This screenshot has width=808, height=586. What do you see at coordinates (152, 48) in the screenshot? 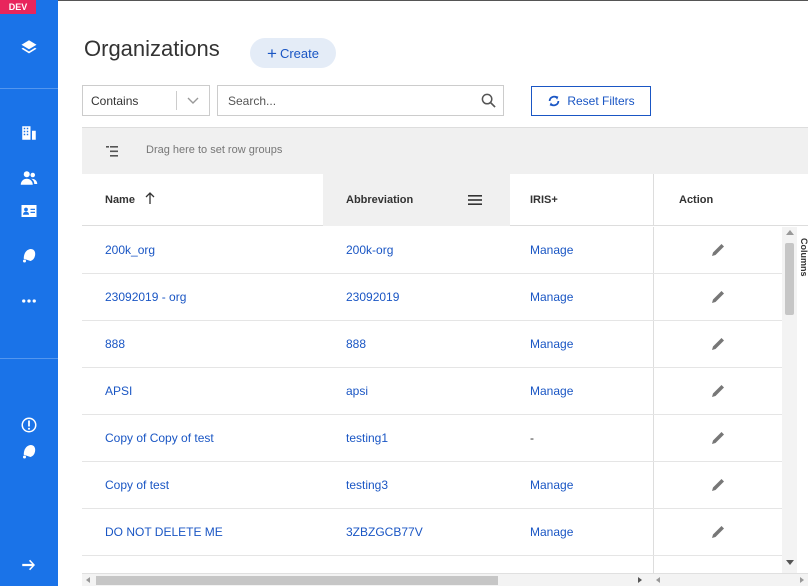
I see `page-title: Organizations` at bounding box center [152, 48].